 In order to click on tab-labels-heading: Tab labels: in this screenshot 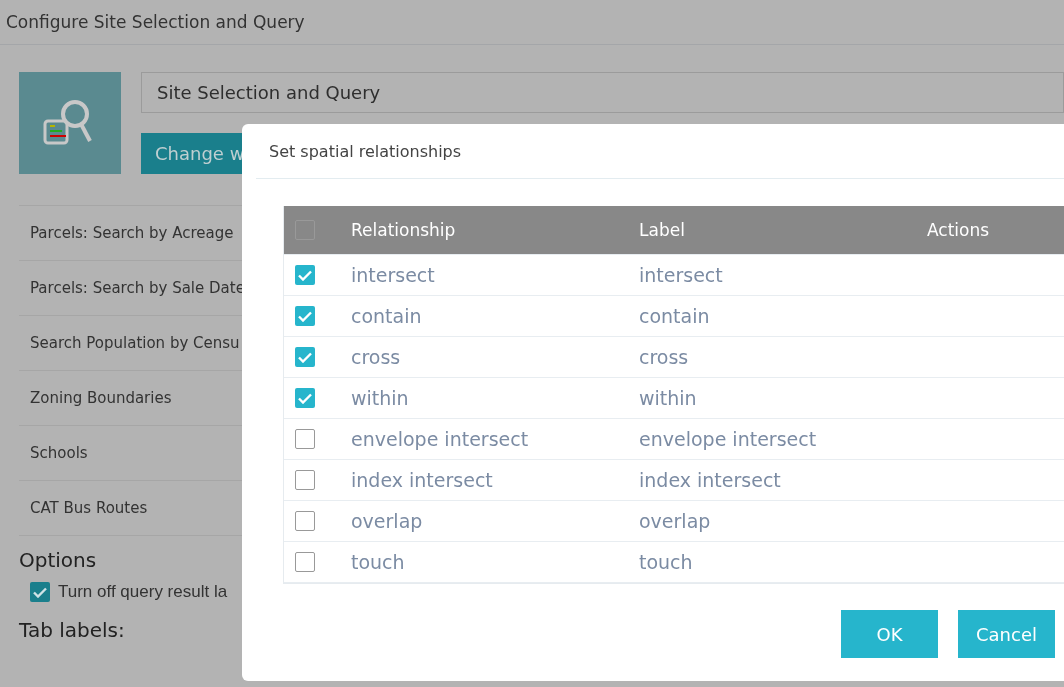, I will do `click(72, 630)`.